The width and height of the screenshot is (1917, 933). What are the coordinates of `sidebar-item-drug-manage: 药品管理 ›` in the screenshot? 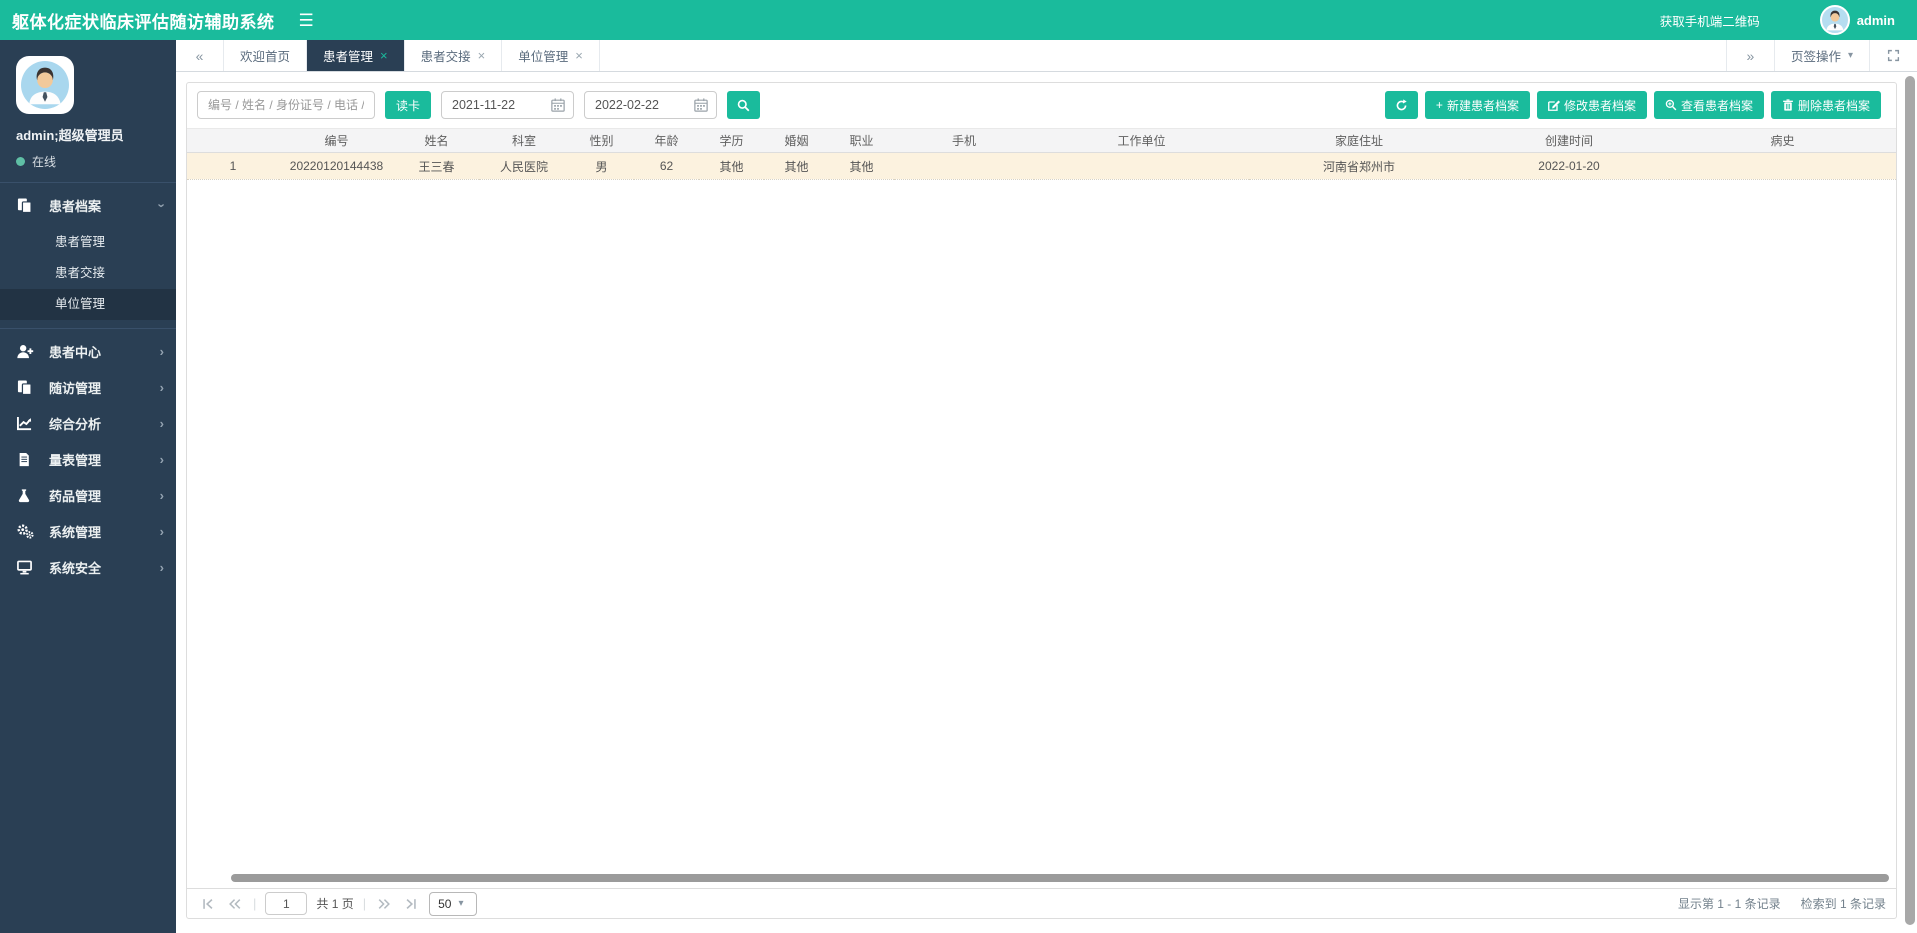 It's located at (88, 495).